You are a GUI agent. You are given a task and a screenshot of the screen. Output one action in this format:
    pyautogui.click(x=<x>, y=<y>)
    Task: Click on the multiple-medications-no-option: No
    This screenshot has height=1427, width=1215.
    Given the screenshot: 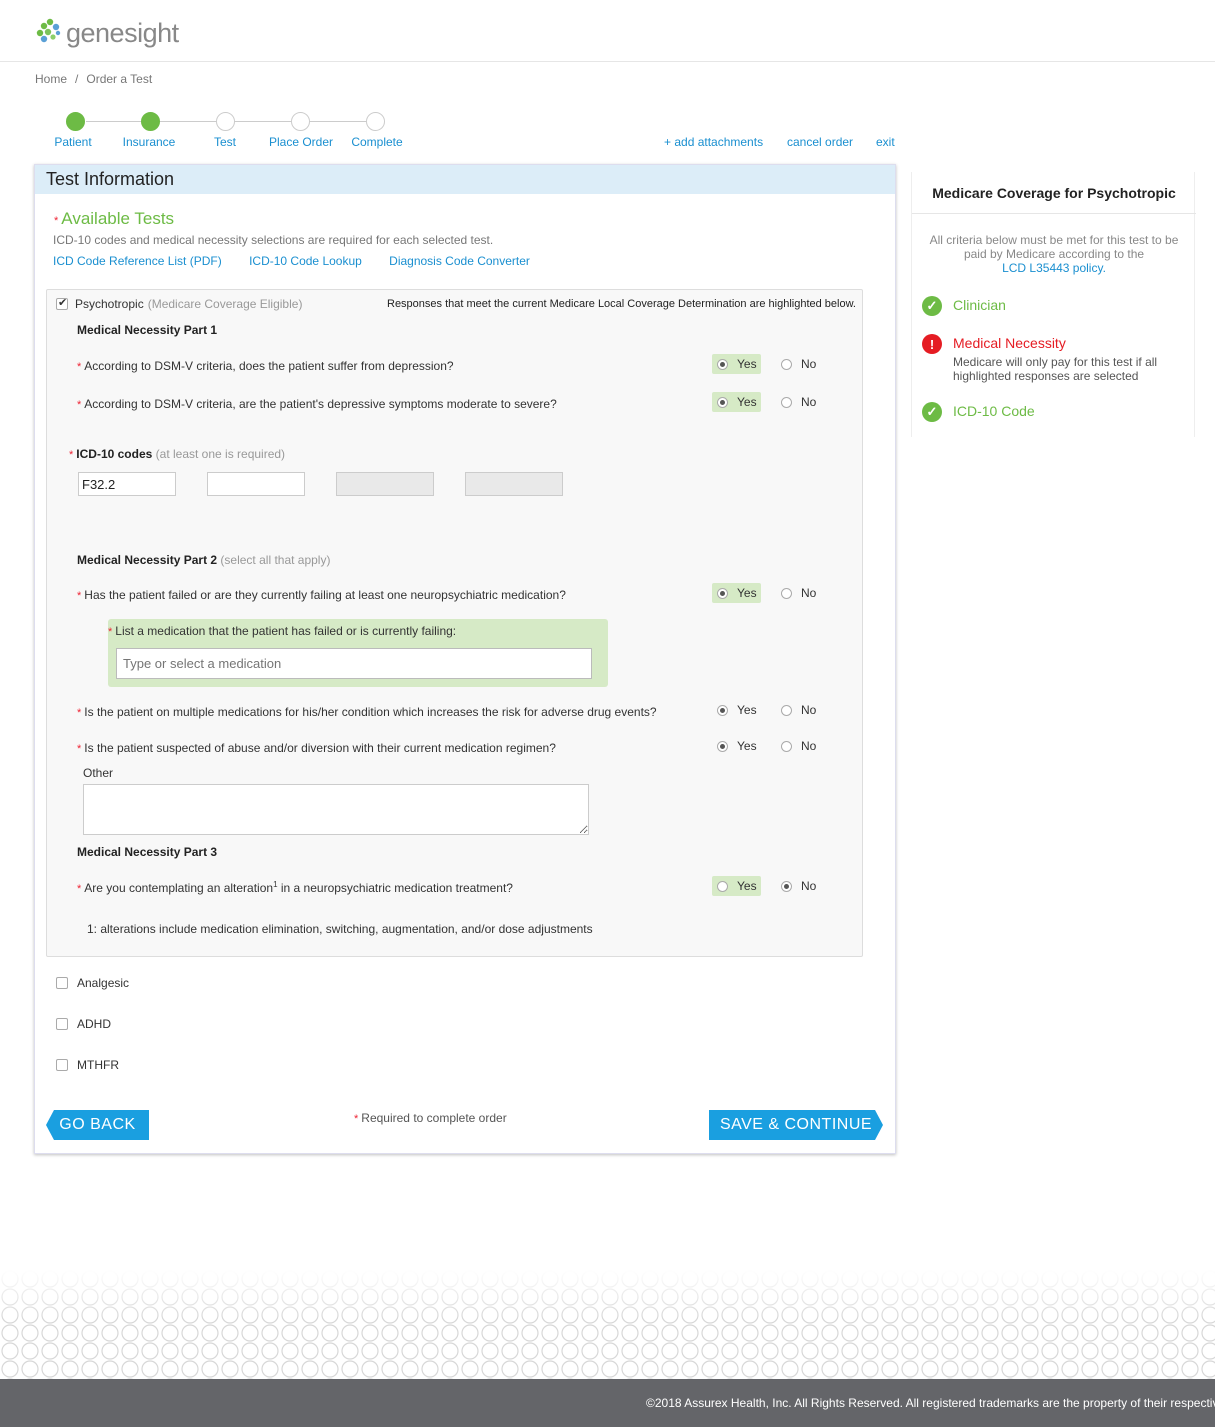 What is the action you would take?
    pyautogui.click(x=798, y=710)
    